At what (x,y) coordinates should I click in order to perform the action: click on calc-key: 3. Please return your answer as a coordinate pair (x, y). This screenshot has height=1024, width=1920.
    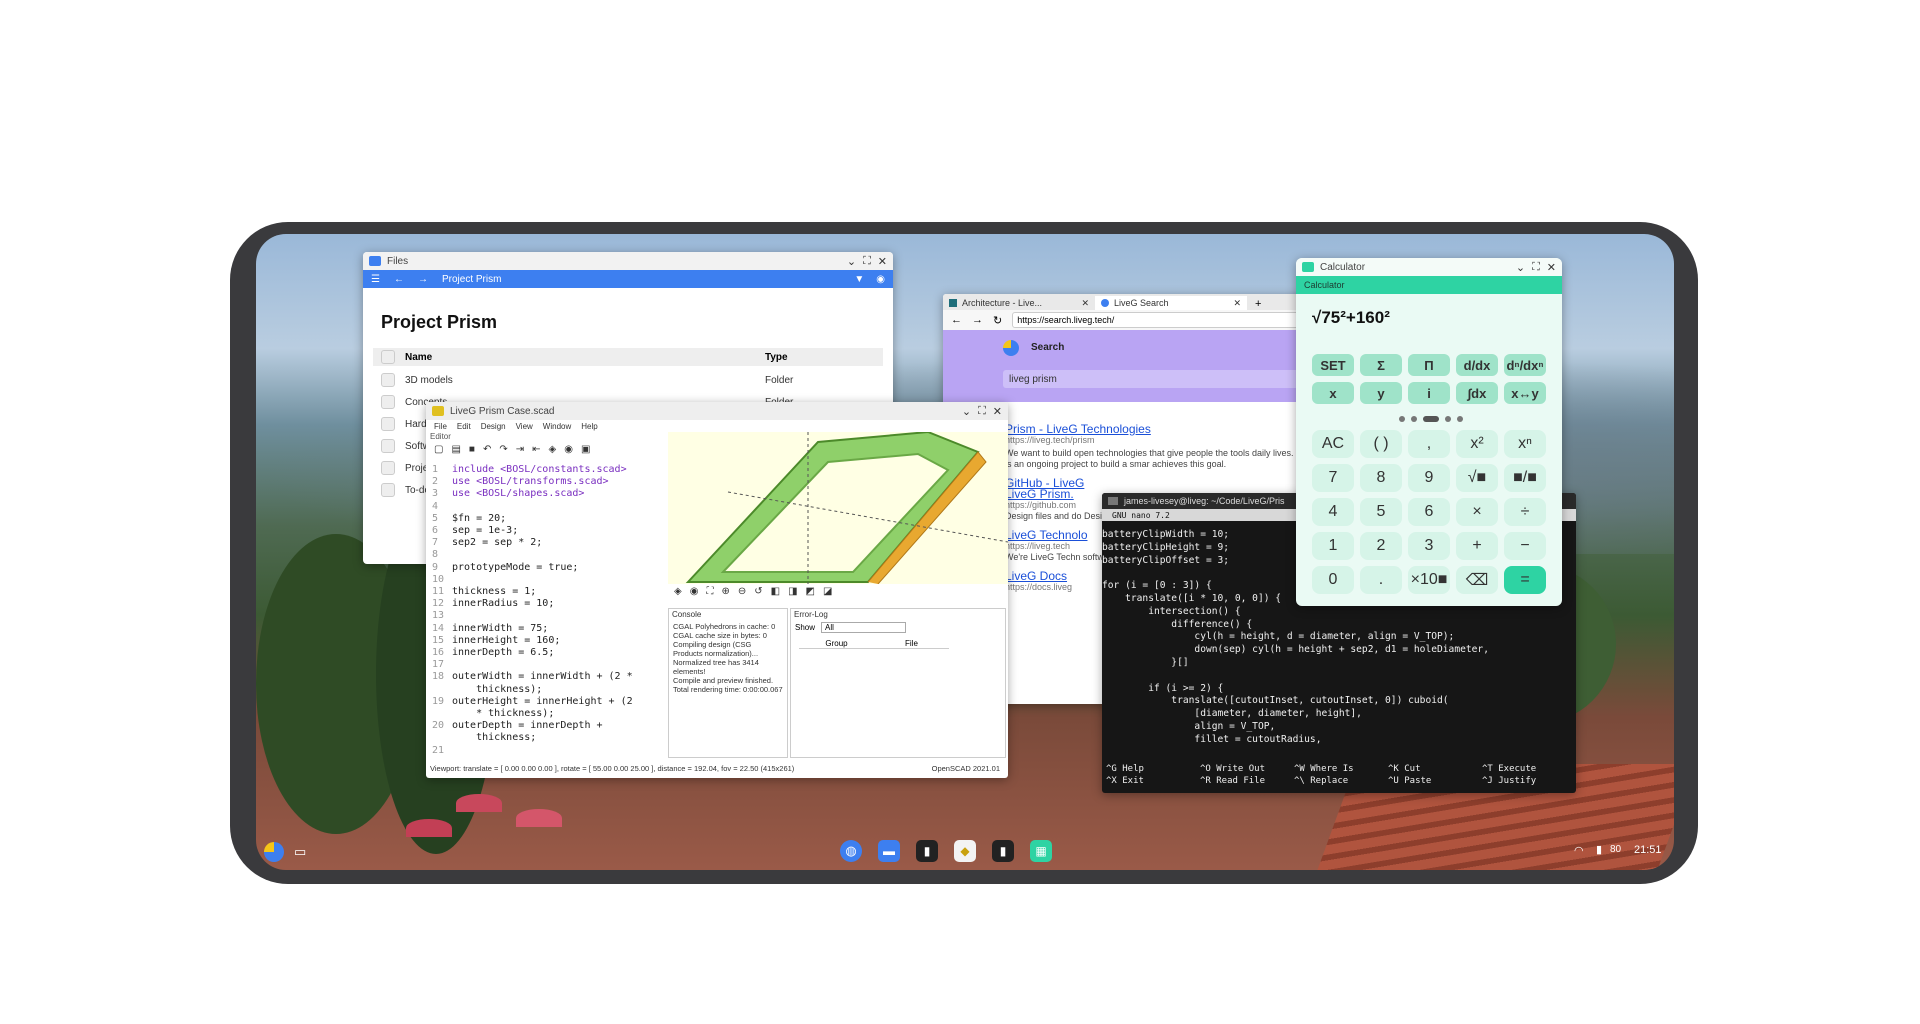
    Looking at the image, I should click on (1429, 546).